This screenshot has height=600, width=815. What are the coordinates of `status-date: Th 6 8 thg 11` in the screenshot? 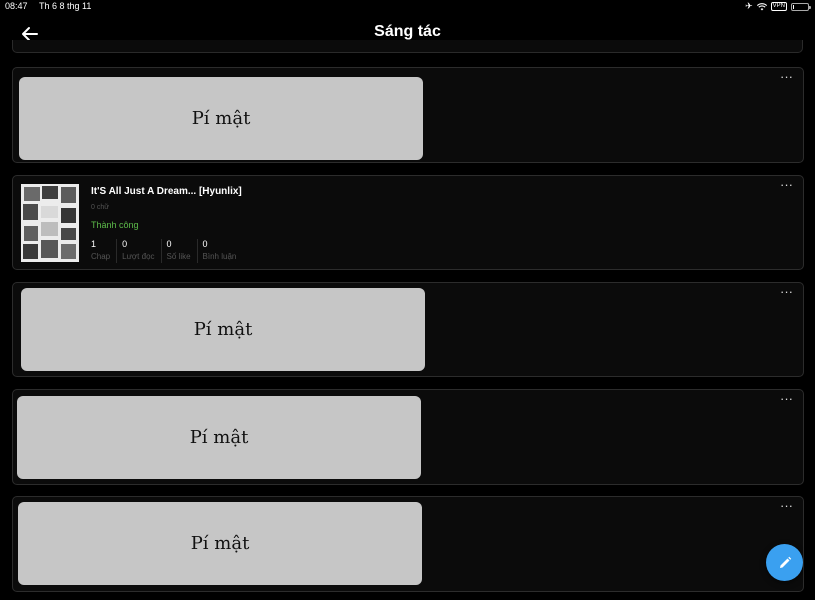 It's located at (65, 6).